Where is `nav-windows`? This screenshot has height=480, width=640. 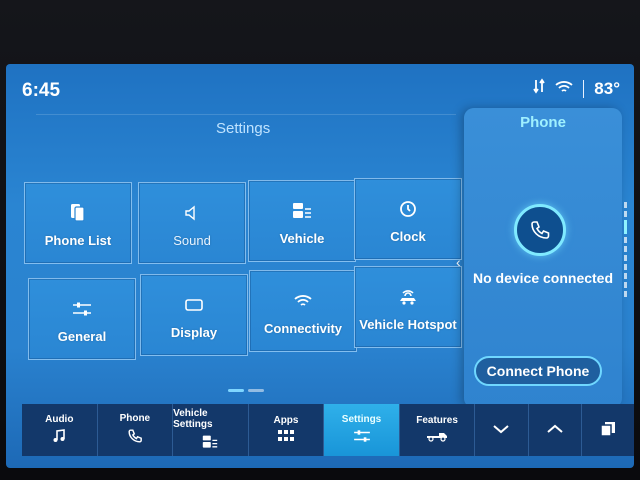 nav-windows is located at coordinates (608, 430).